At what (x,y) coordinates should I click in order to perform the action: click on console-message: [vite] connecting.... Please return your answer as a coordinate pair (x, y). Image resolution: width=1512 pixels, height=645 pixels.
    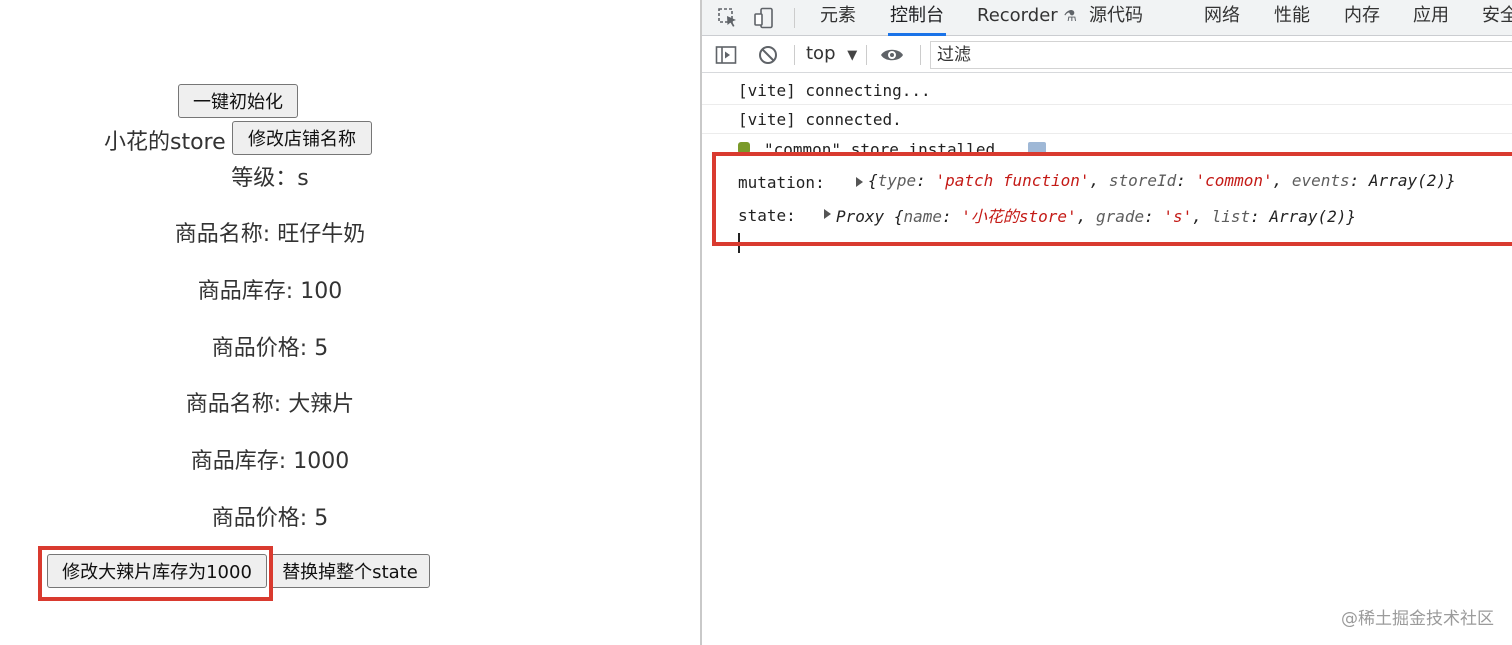
    Looking at the image, I should click on (1107, 90).